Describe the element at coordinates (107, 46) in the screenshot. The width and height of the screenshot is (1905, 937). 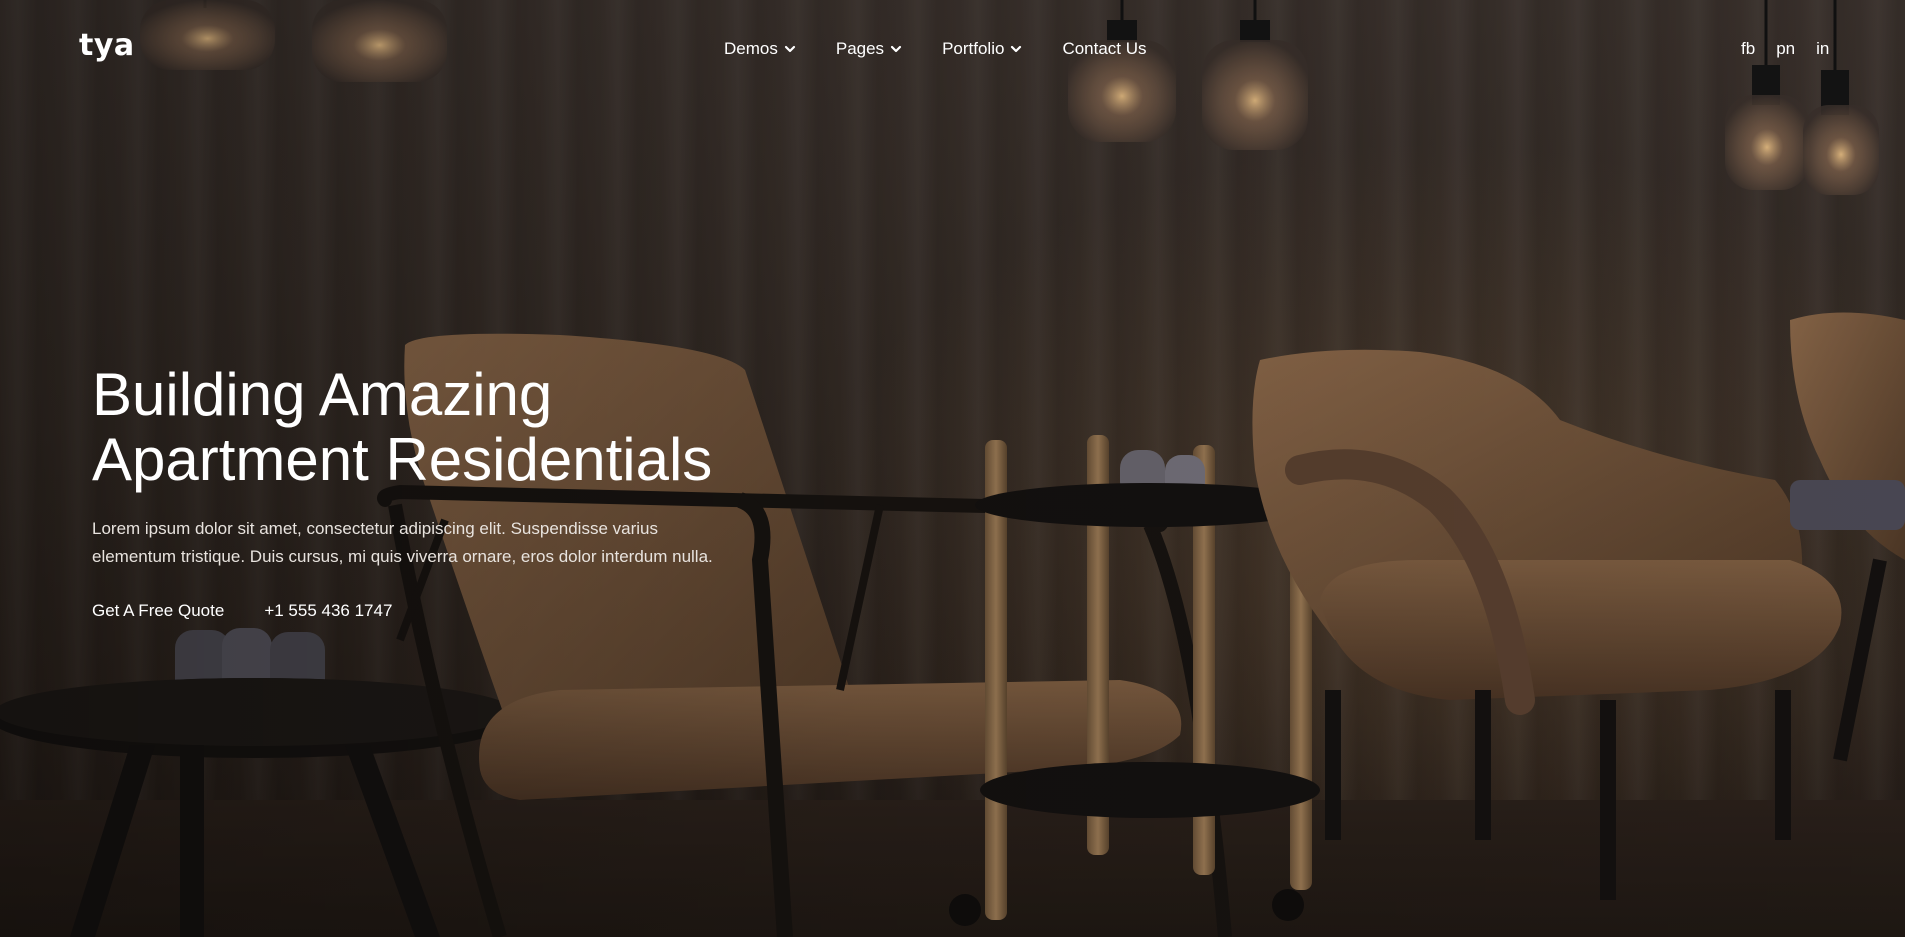
I see `brand-logo: tya` at that location.